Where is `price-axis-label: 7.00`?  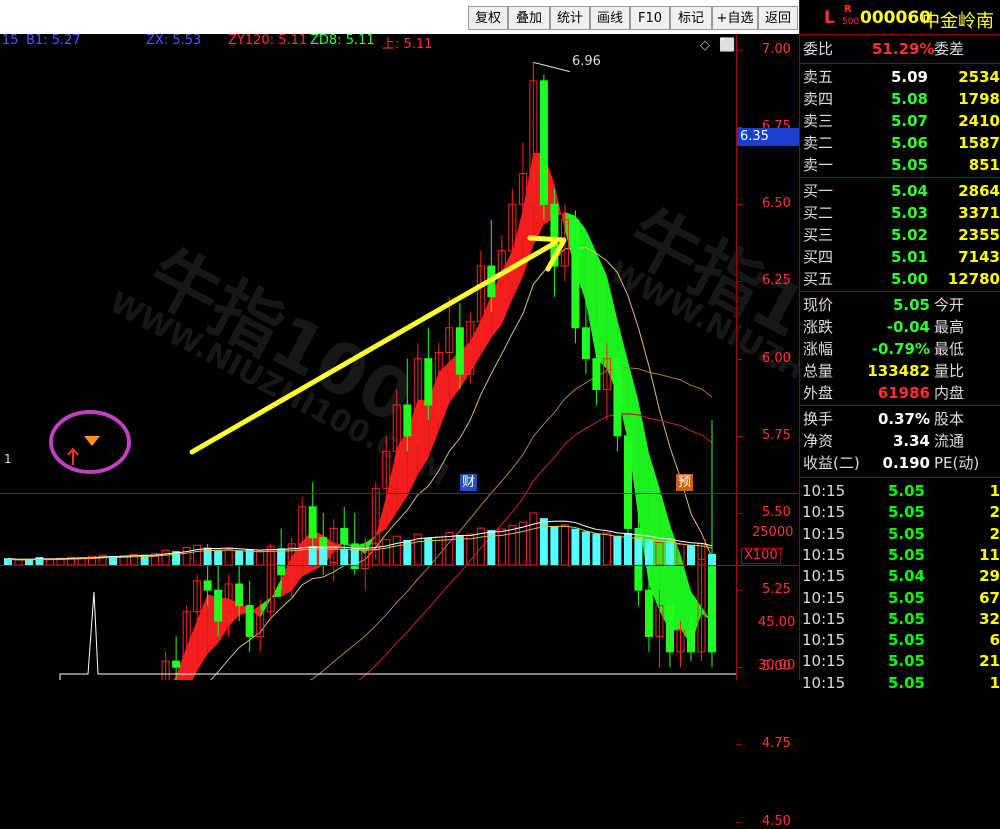
price-axis-label: 7.00 is located at coordinates (776, 49).